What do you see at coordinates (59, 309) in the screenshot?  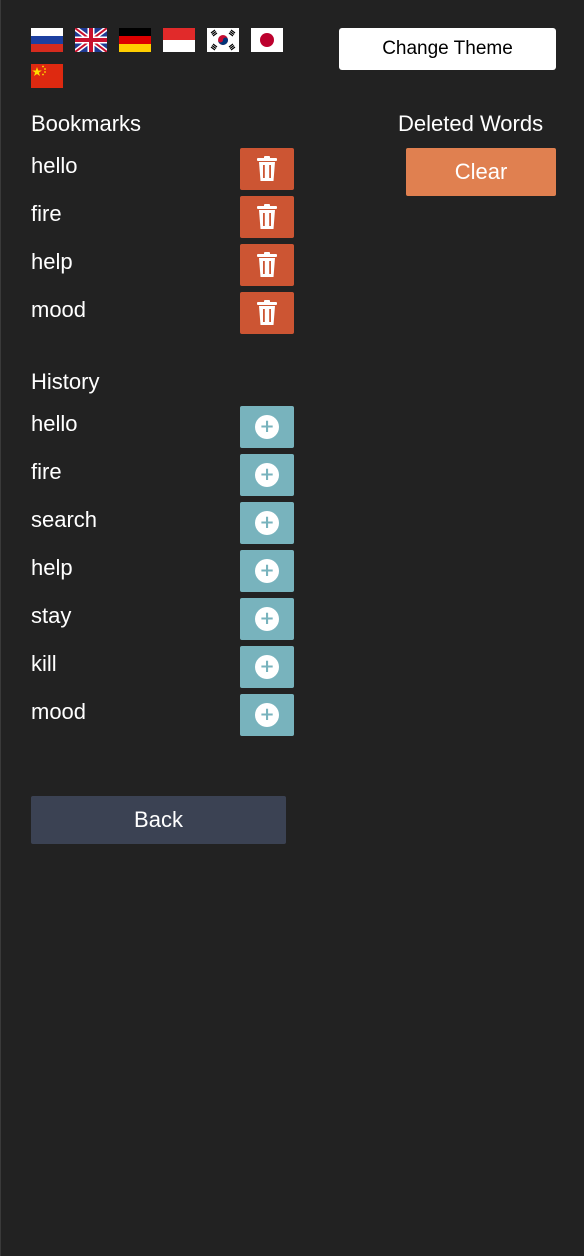 I see `bookmark-word-mood: mood` at bounding box center [59, 309].